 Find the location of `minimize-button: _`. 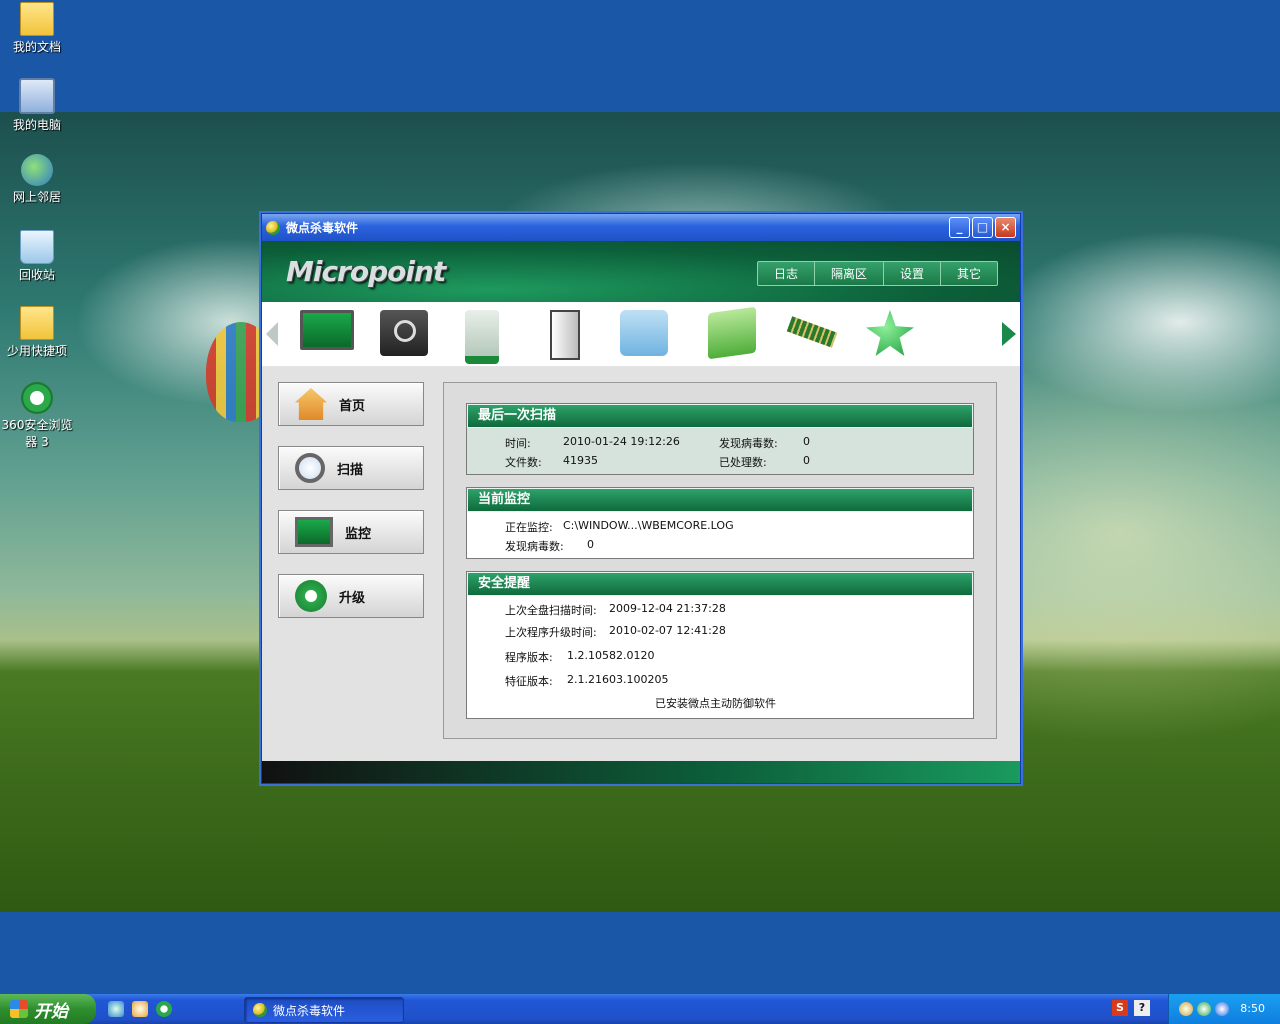

minimize-button: _ is located at coordinates (959, 227).